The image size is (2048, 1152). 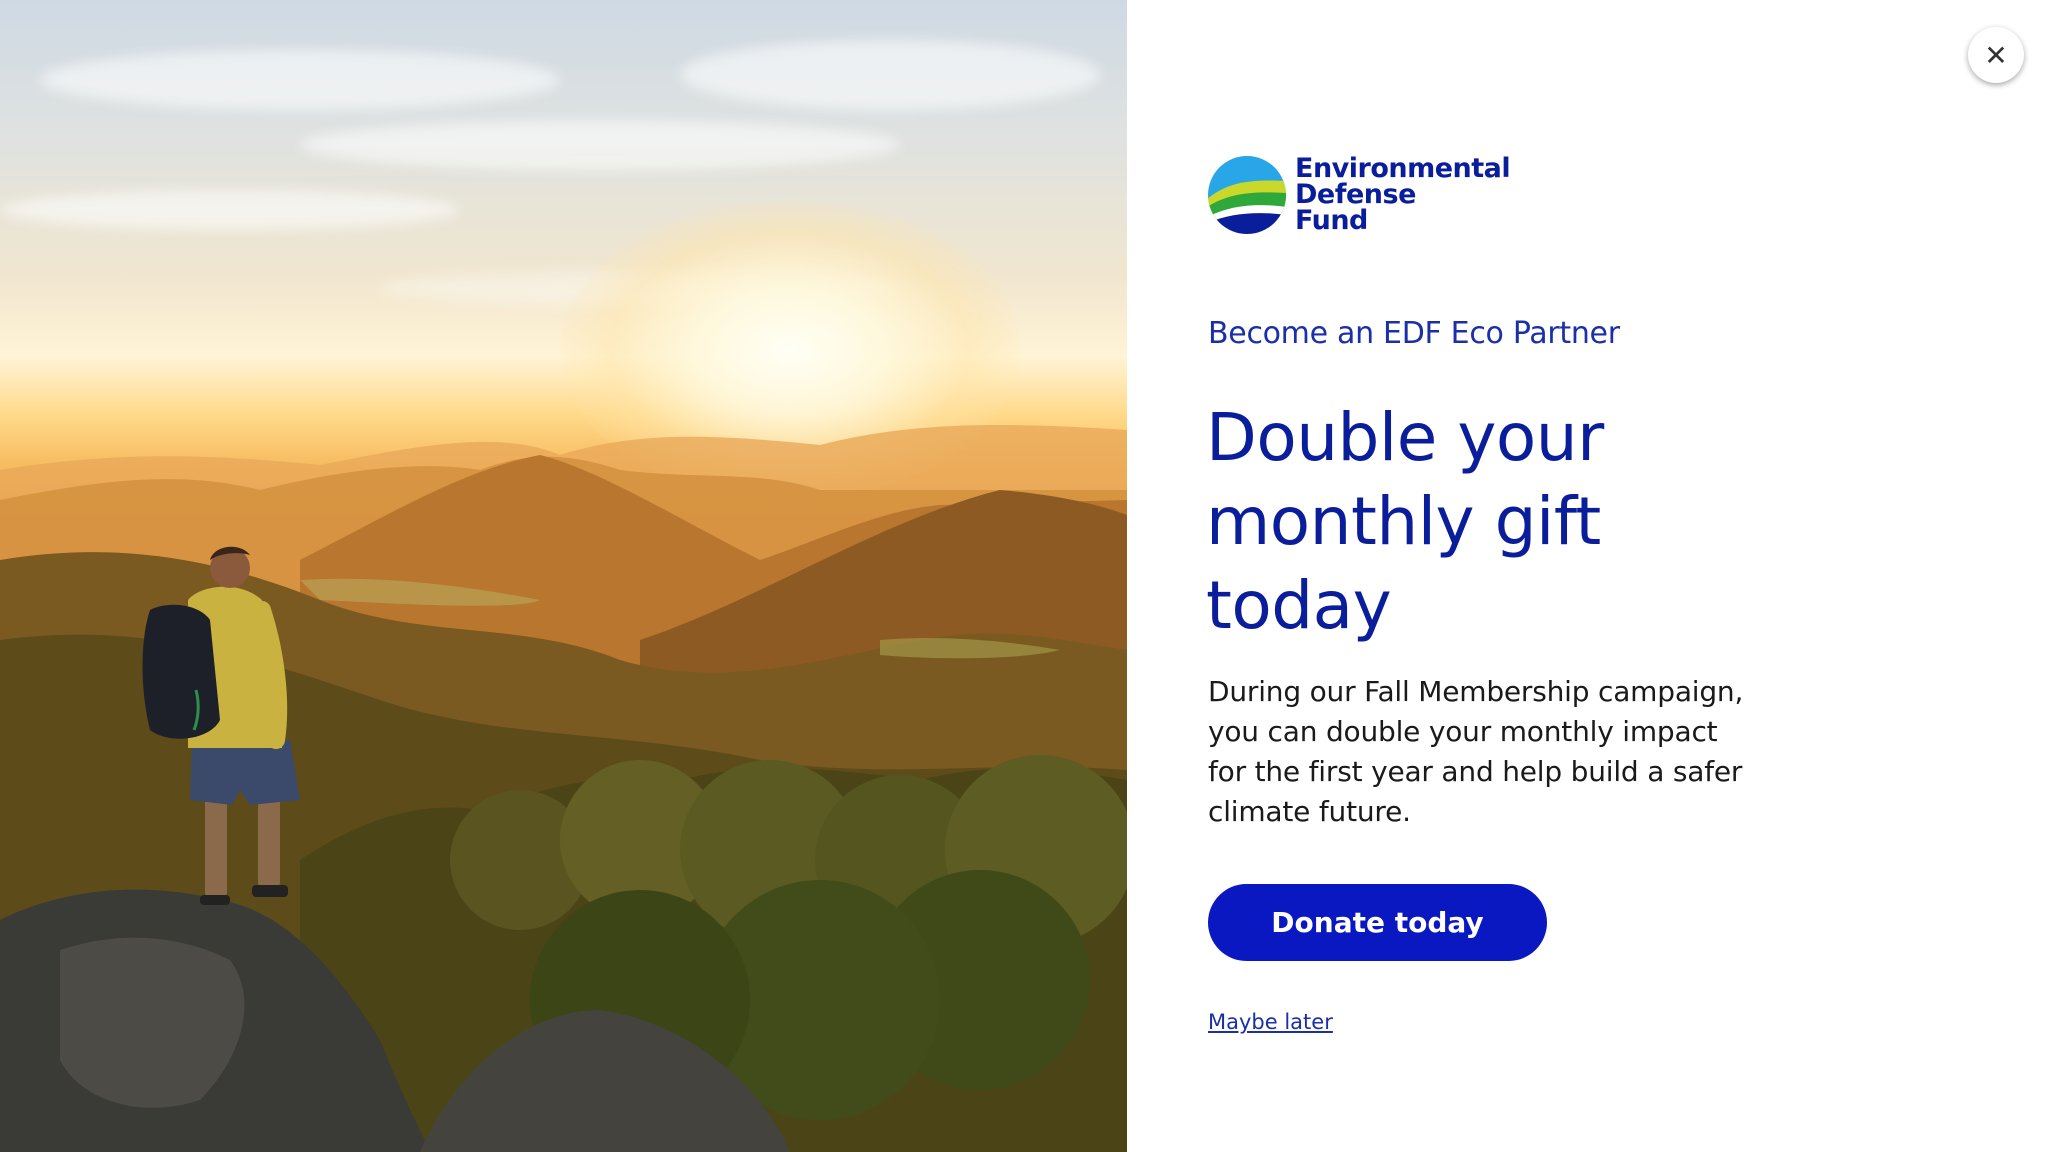 I want to click on close-button: ✕, so click(x=1996, y=55).